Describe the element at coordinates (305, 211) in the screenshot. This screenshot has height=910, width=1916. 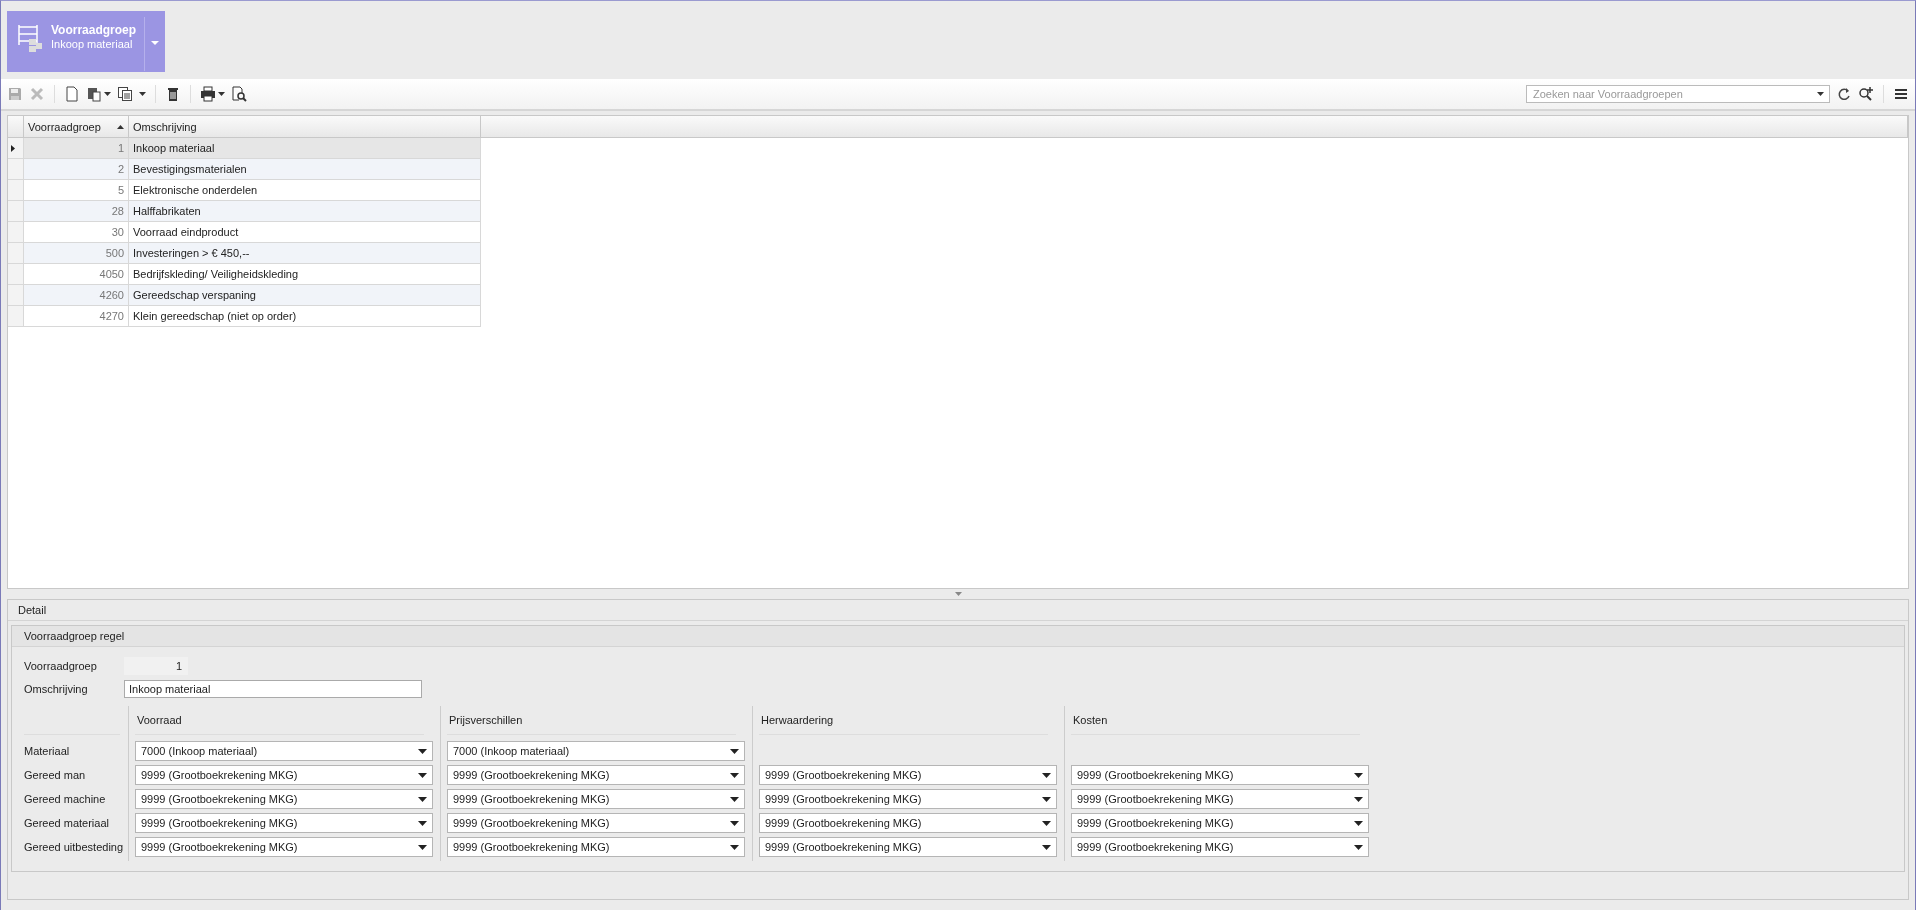
I see `table-cell: Halffabrikaten` at that location.